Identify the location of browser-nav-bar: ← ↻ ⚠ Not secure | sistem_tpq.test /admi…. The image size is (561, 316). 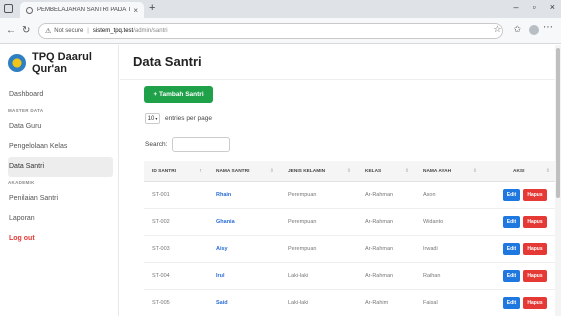
(280, 31).